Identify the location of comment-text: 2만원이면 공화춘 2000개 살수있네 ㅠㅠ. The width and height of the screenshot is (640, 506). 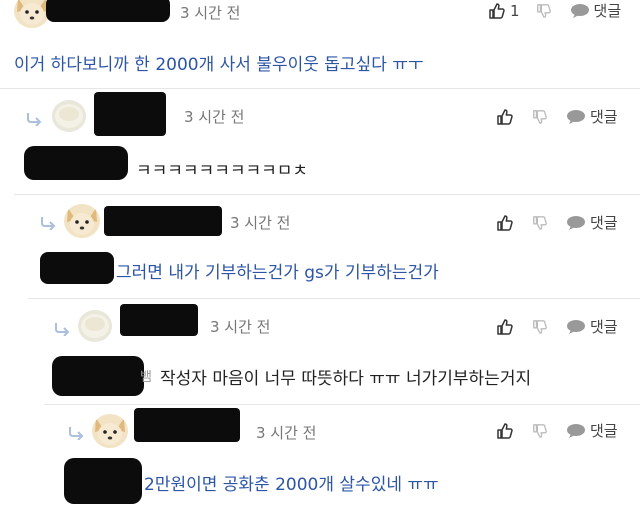
(291, 485).